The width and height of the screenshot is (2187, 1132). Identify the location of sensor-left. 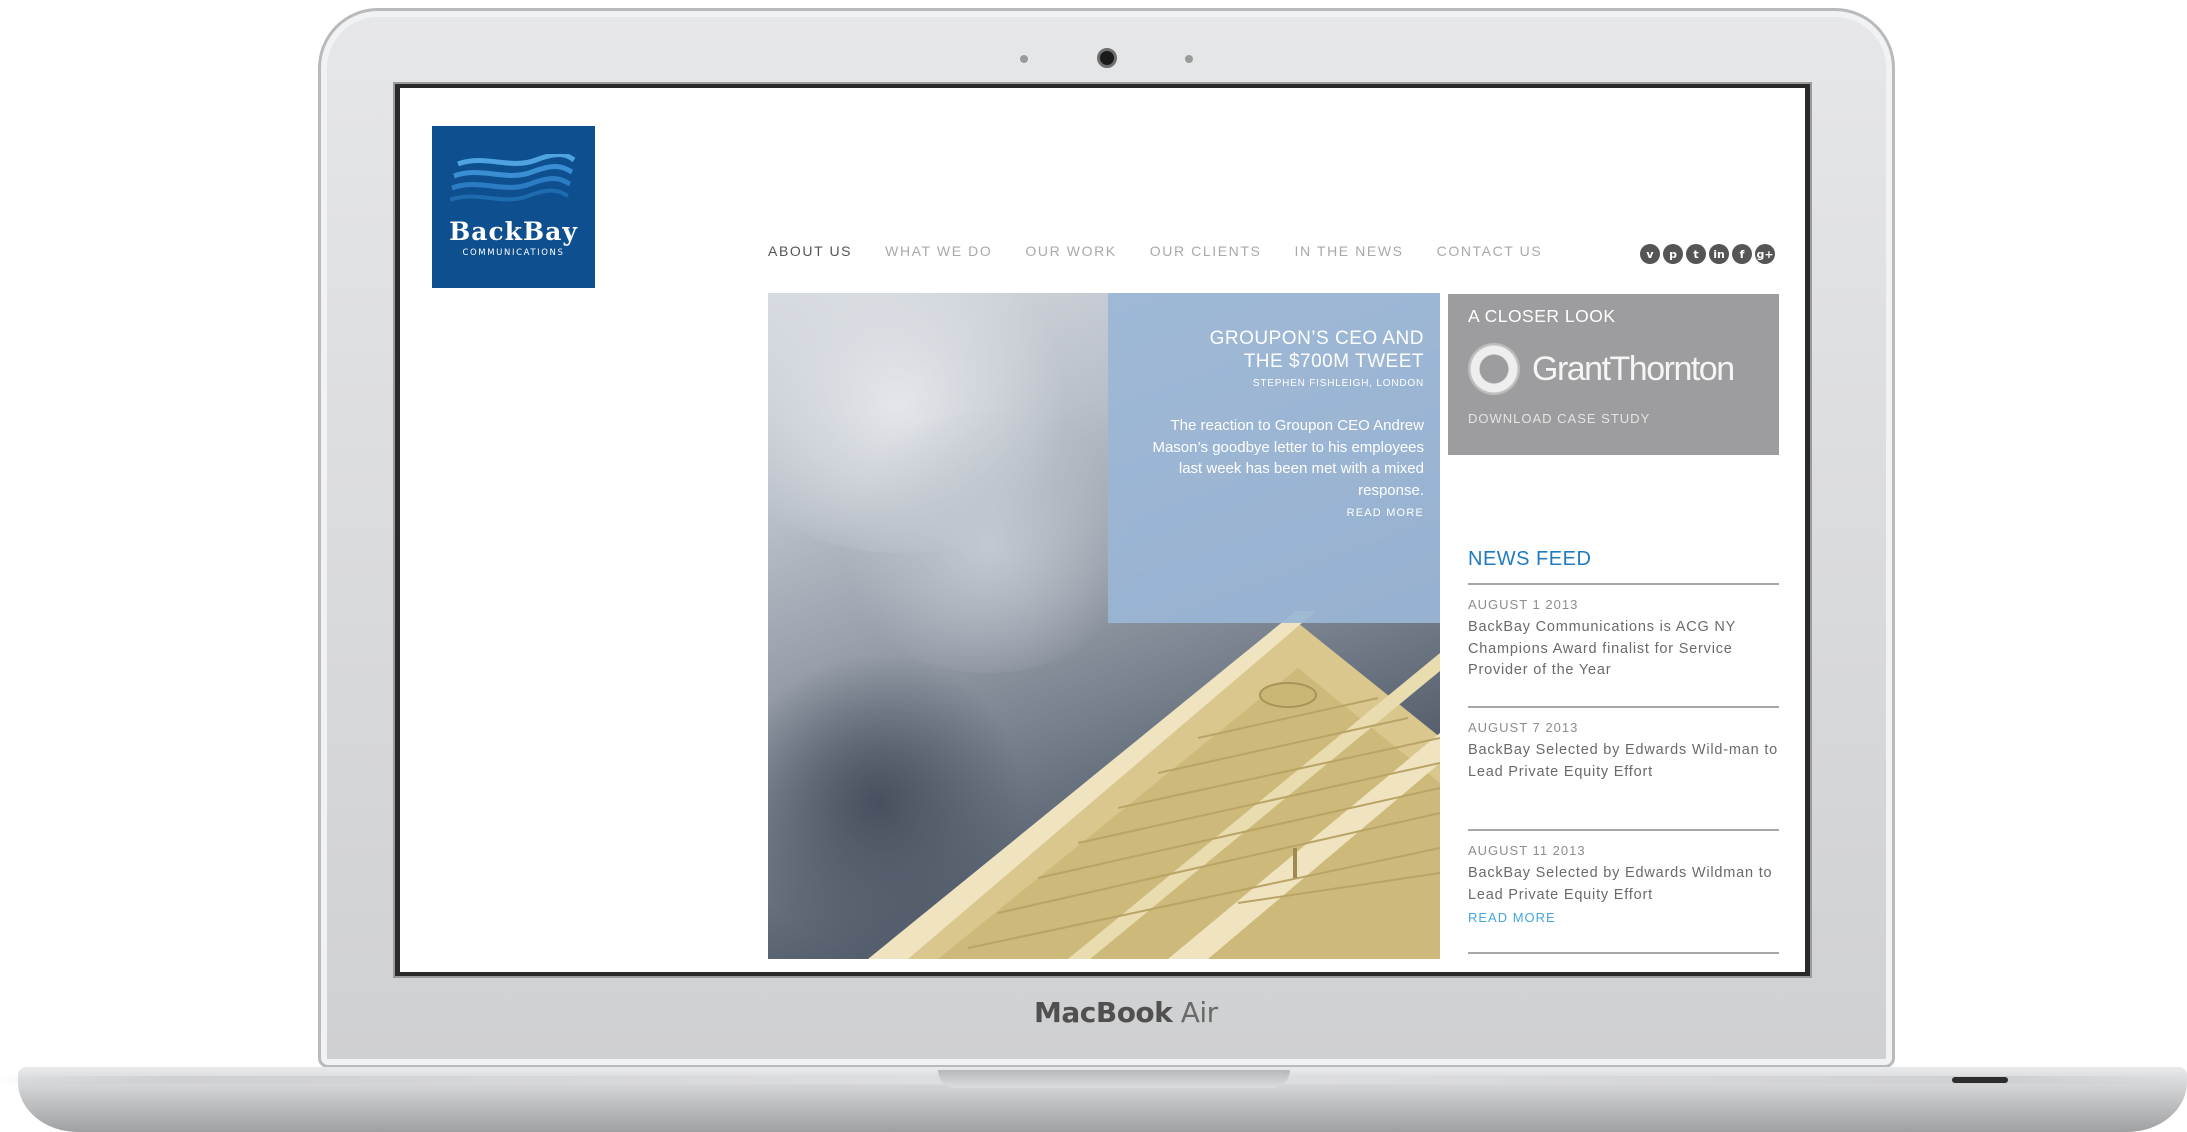
(1024, 59).